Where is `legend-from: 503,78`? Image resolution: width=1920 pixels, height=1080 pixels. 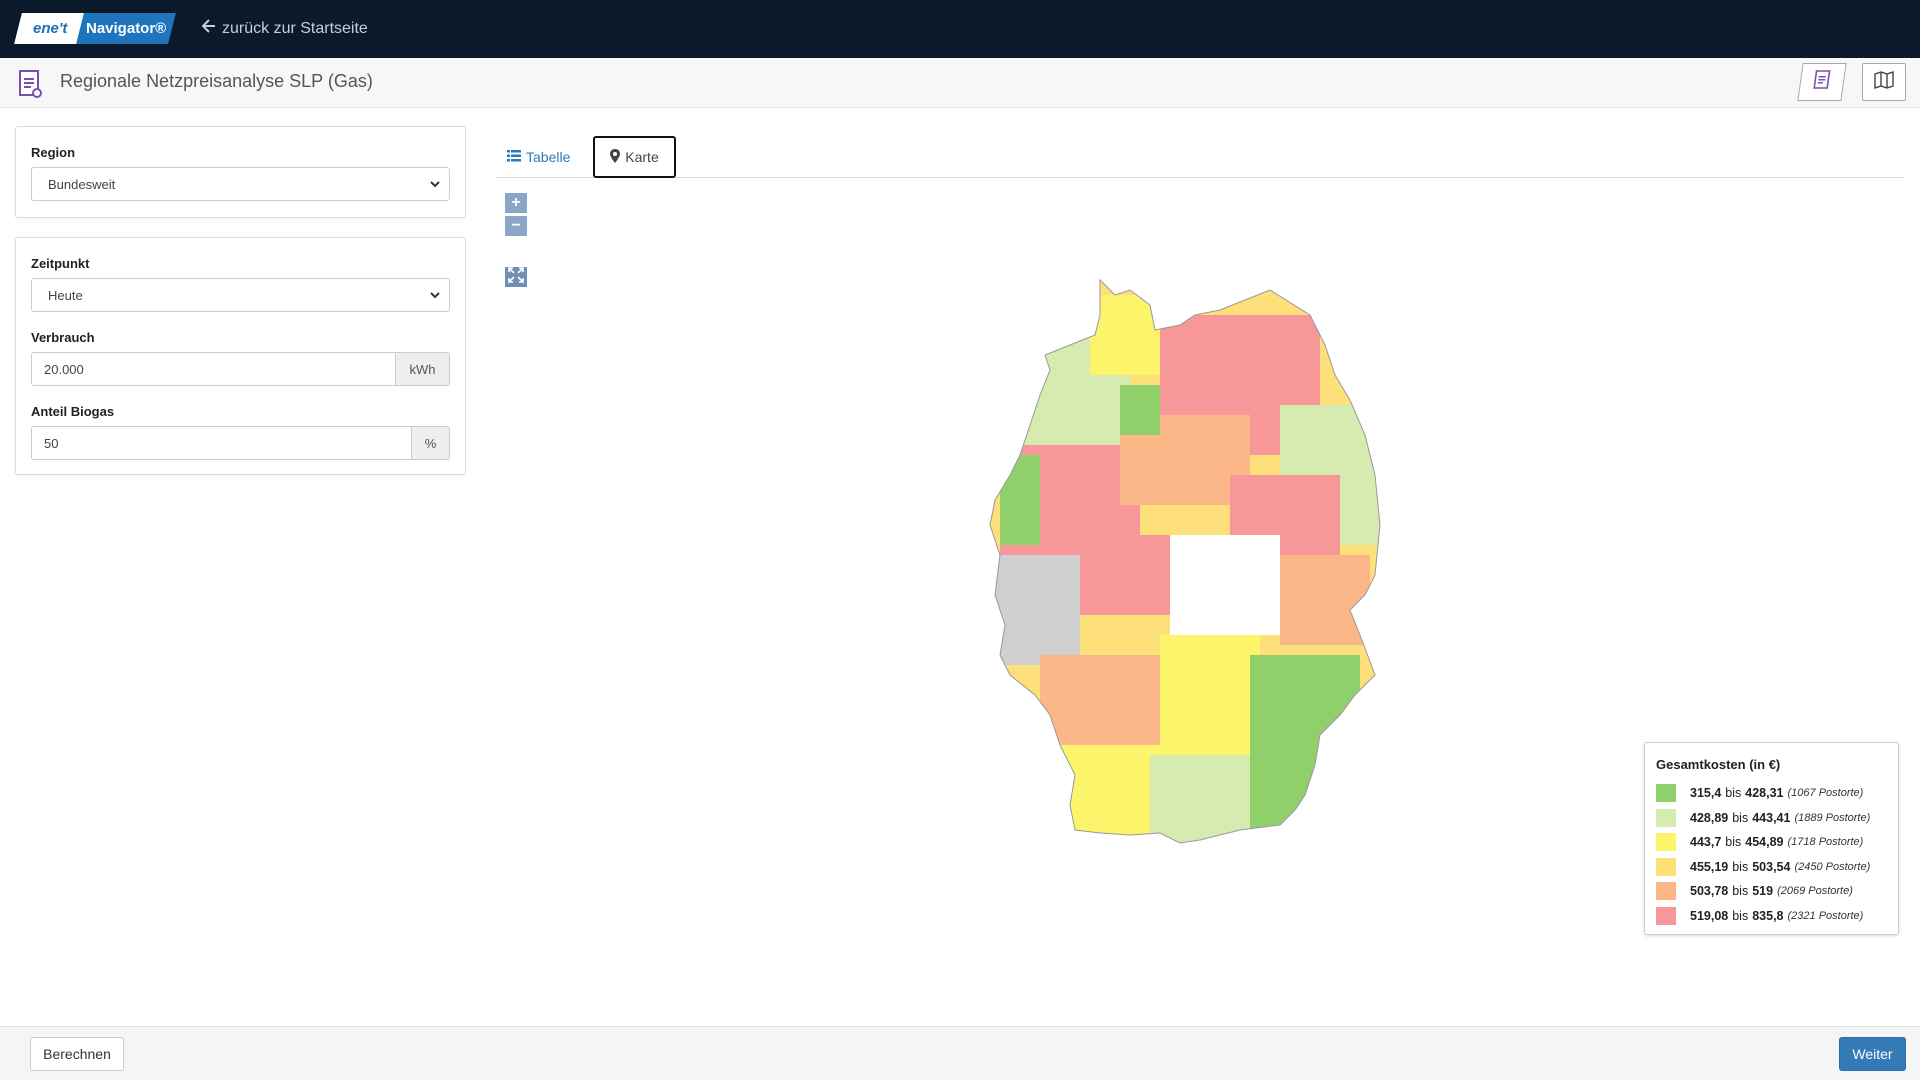 legend-from: 503,78 is located at coordinates (1709, 891).